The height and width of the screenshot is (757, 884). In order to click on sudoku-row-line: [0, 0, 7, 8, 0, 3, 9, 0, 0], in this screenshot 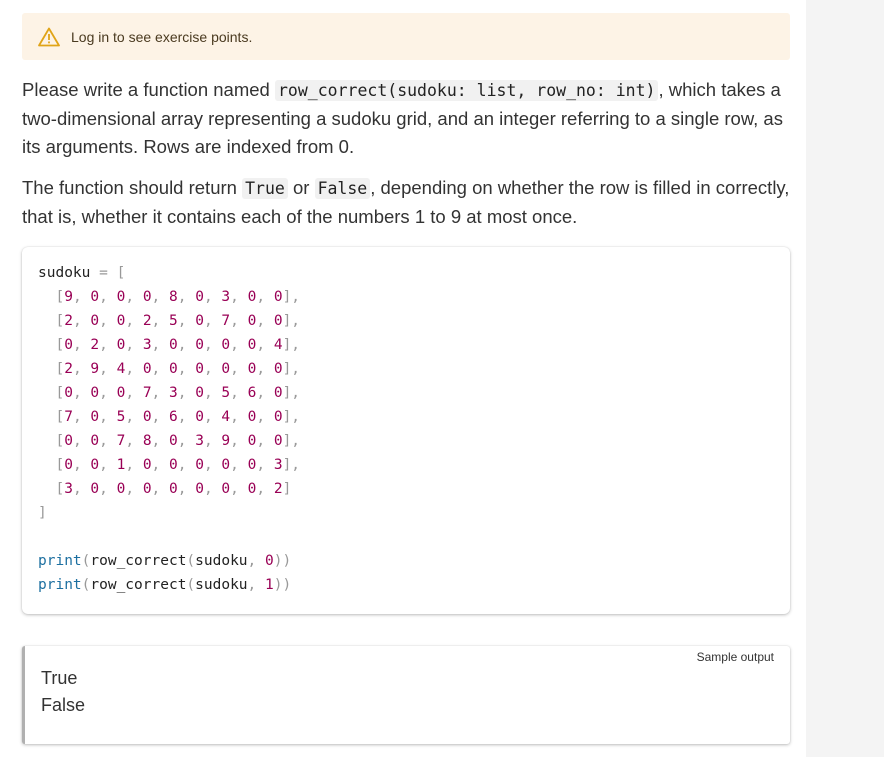, I will do `click(169, 441)`.